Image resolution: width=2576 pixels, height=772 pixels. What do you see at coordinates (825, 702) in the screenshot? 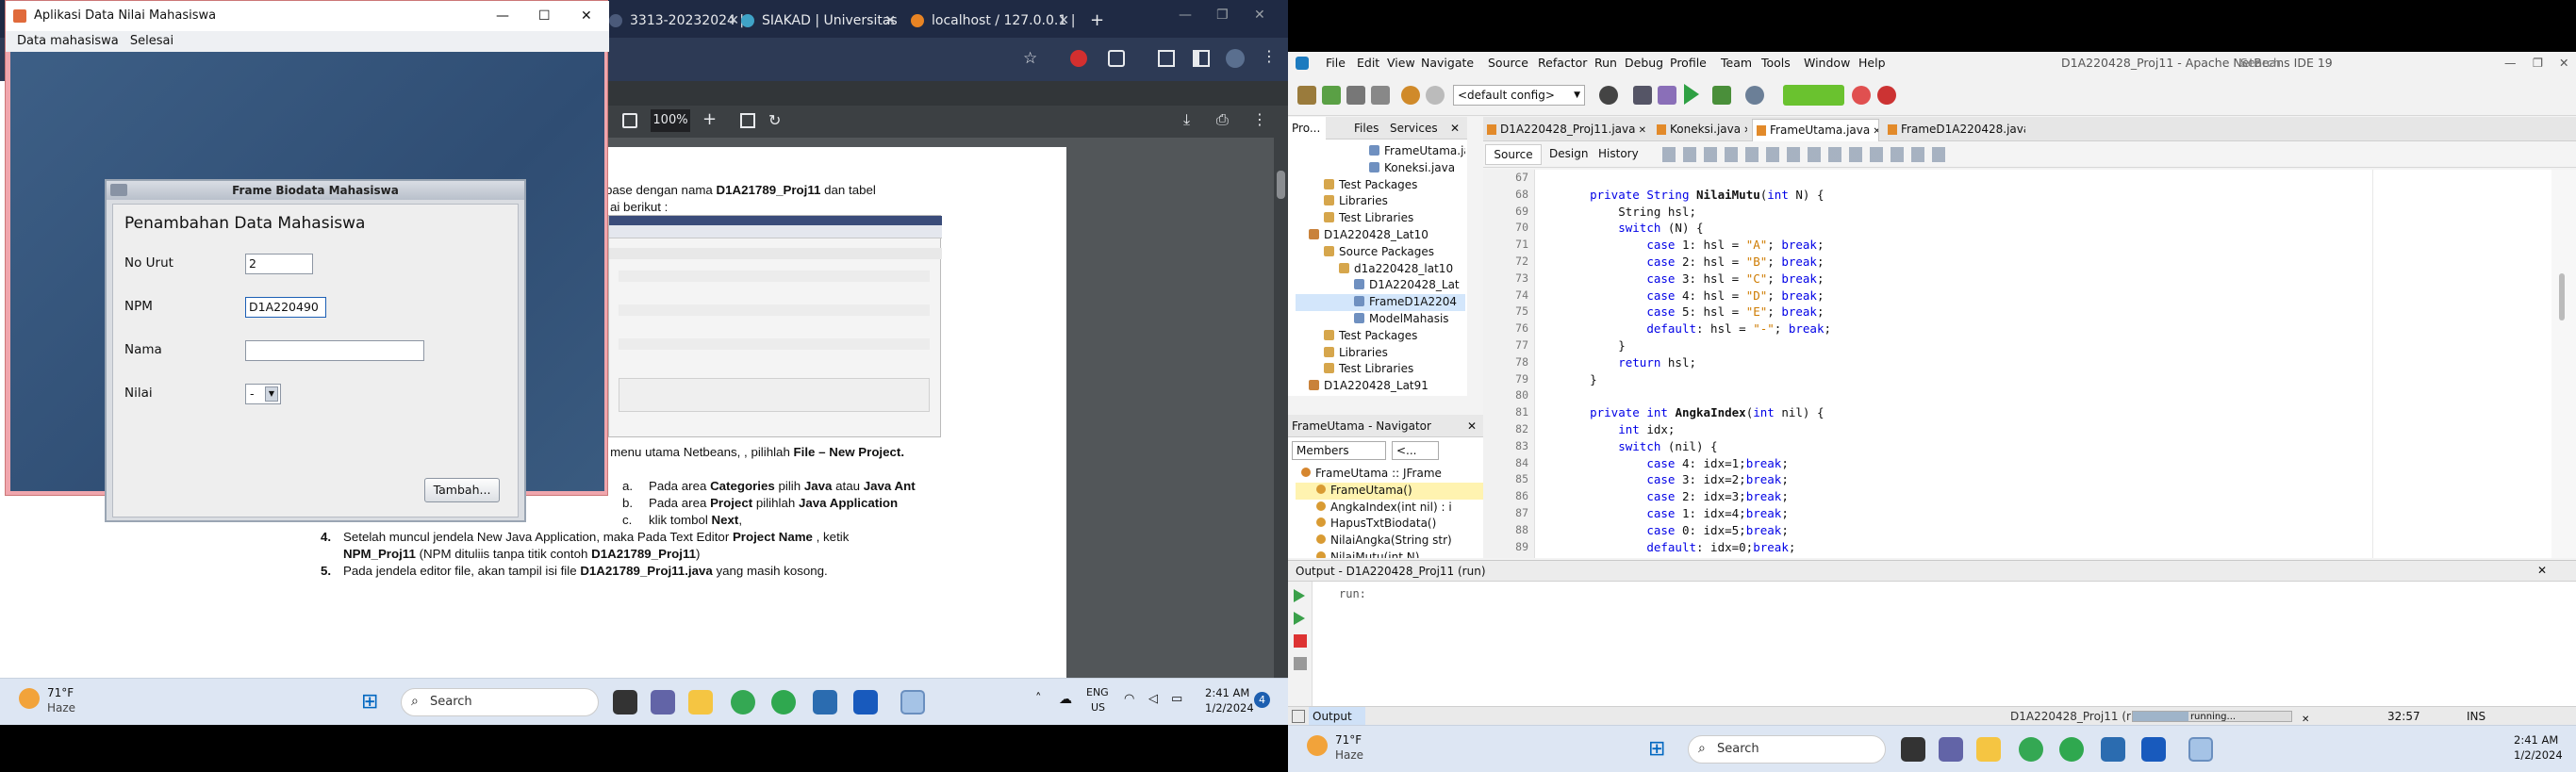
I see `netbeans-icon` at bounding box center [825, 702].